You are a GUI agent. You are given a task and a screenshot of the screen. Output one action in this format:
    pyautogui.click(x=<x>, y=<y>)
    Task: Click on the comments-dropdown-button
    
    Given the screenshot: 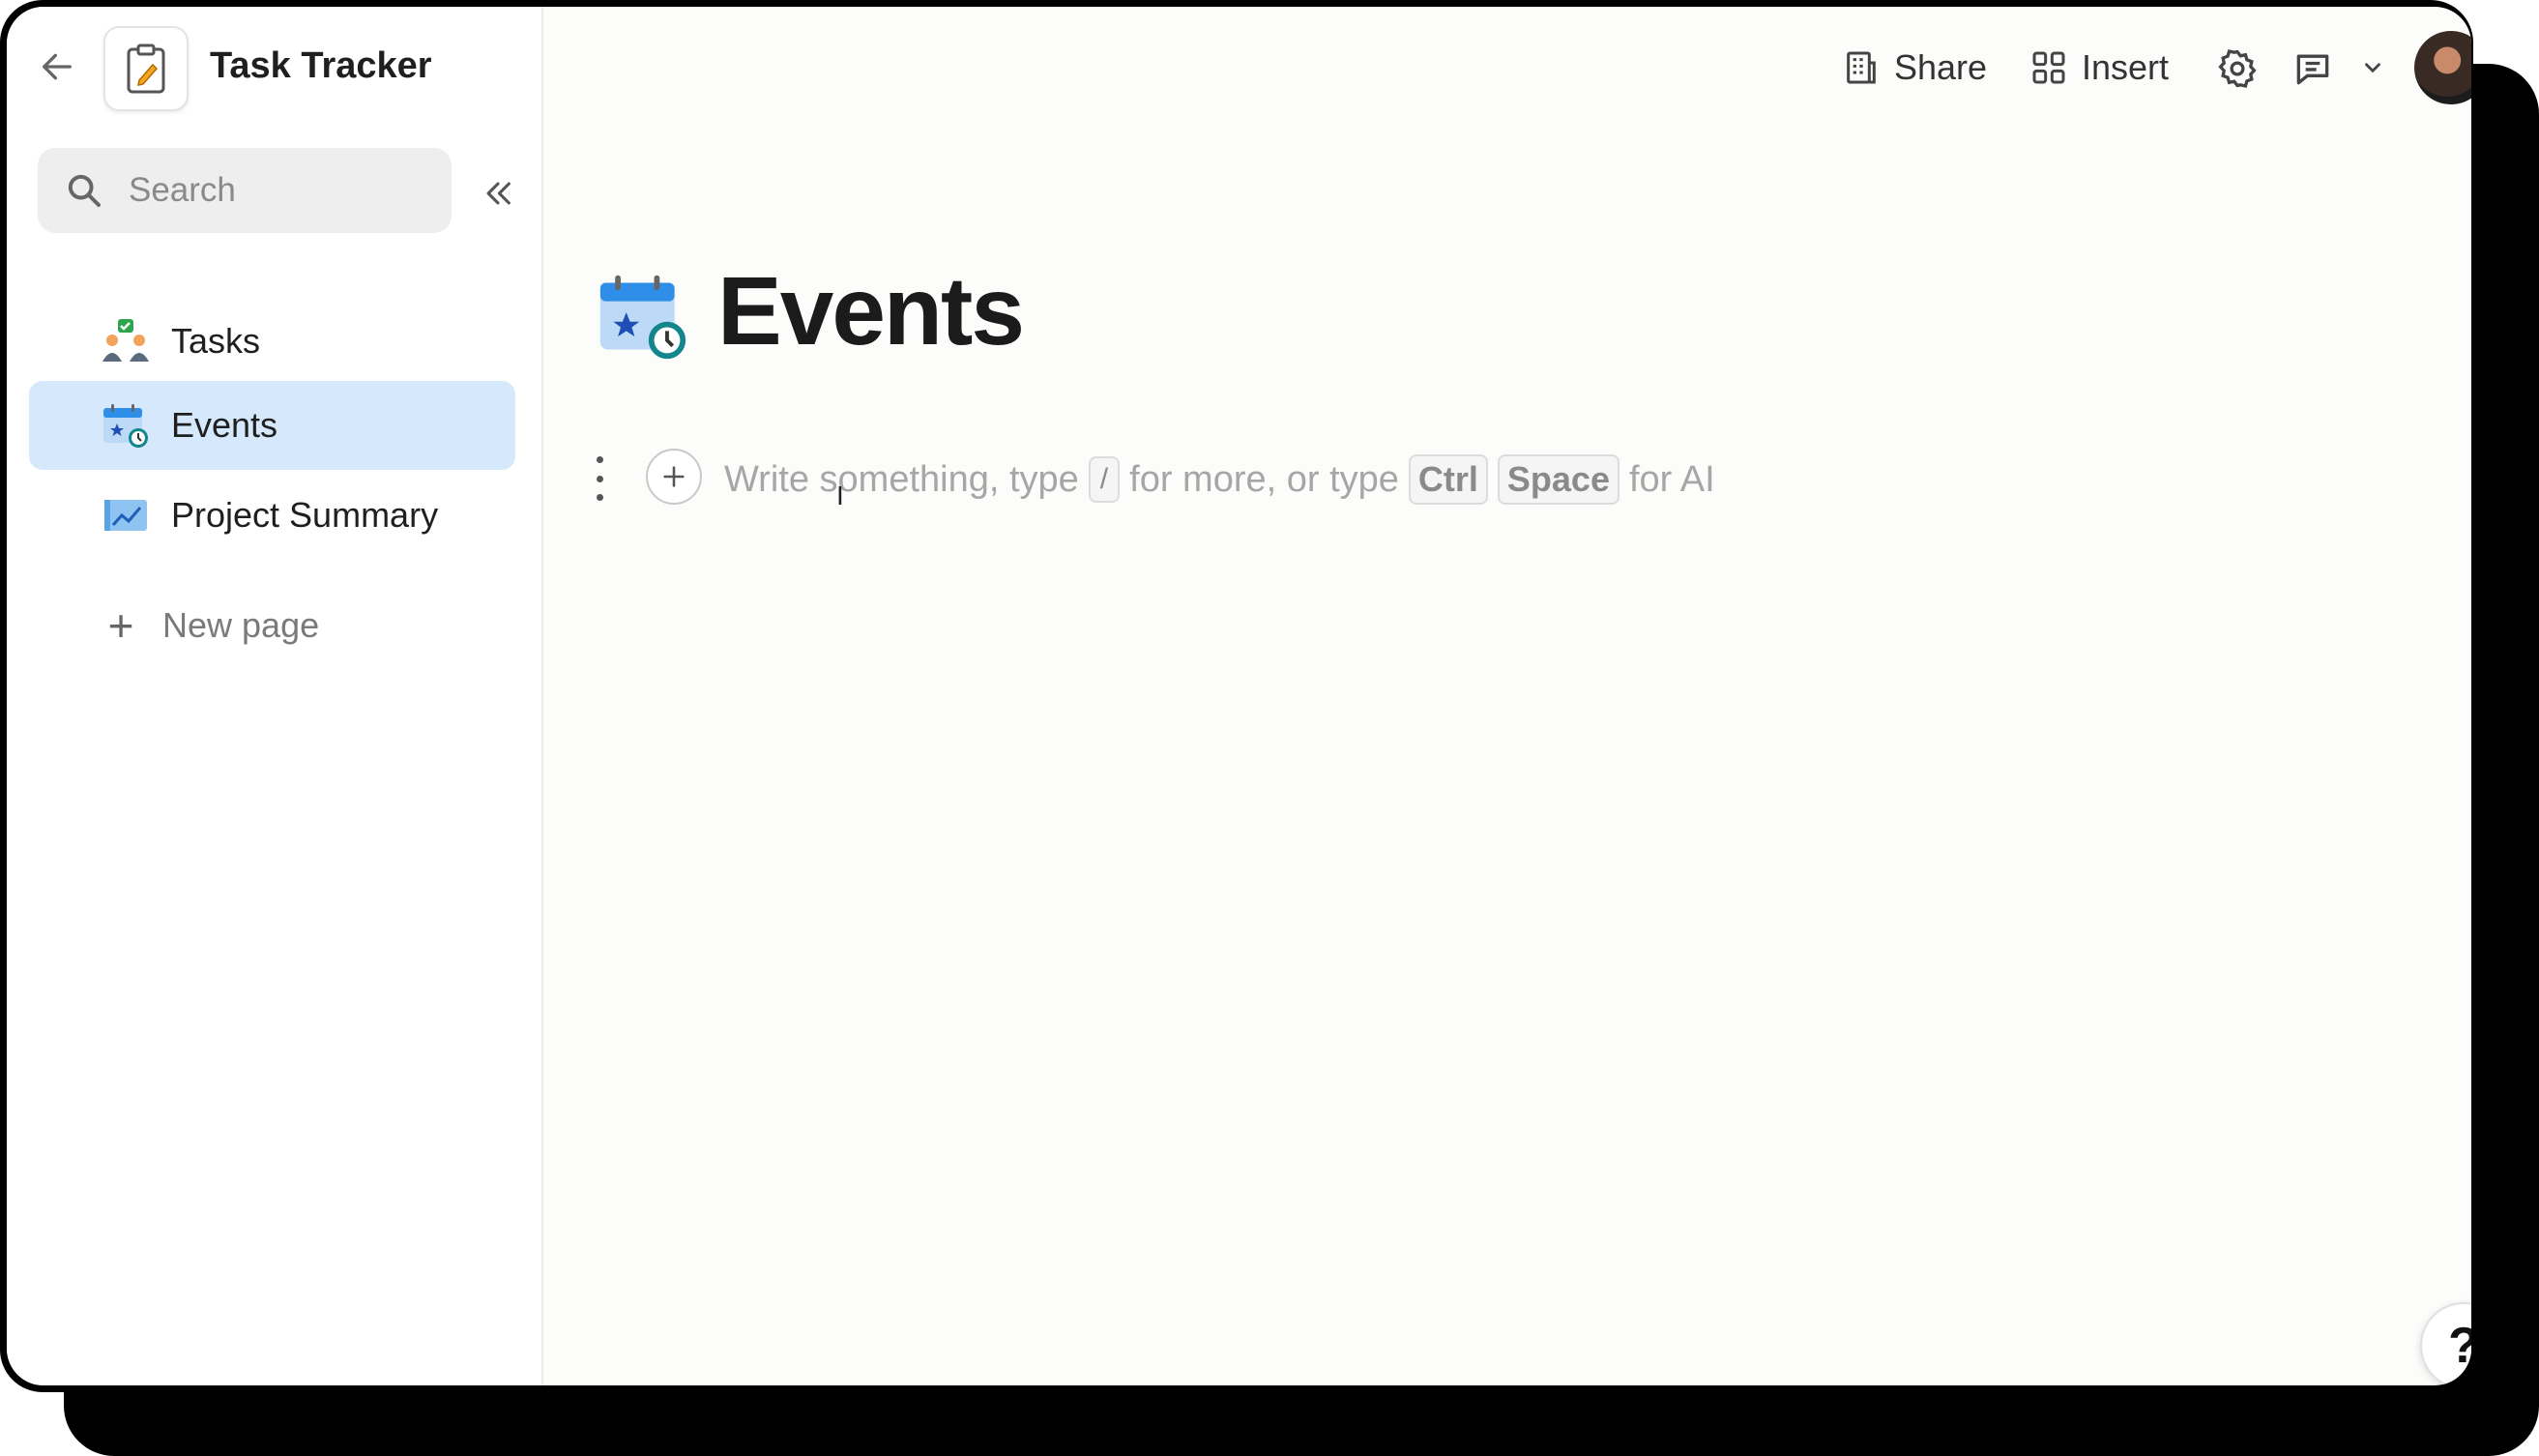 What is the action you would take?
    pyautogui.click(x=2372, y=68)
    